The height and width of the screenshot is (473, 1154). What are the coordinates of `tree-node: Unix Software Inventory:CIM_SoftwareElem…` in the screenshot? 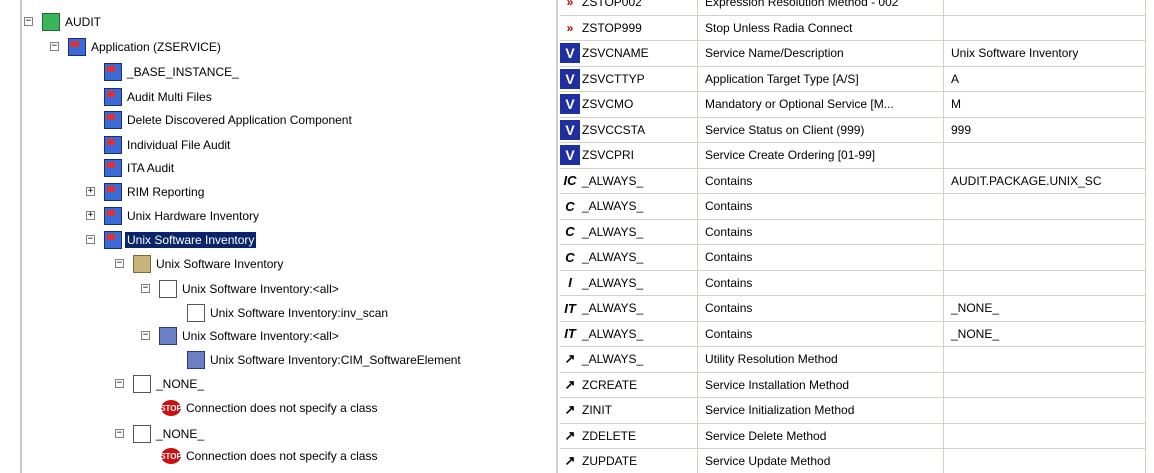 It's located at (325, 360).